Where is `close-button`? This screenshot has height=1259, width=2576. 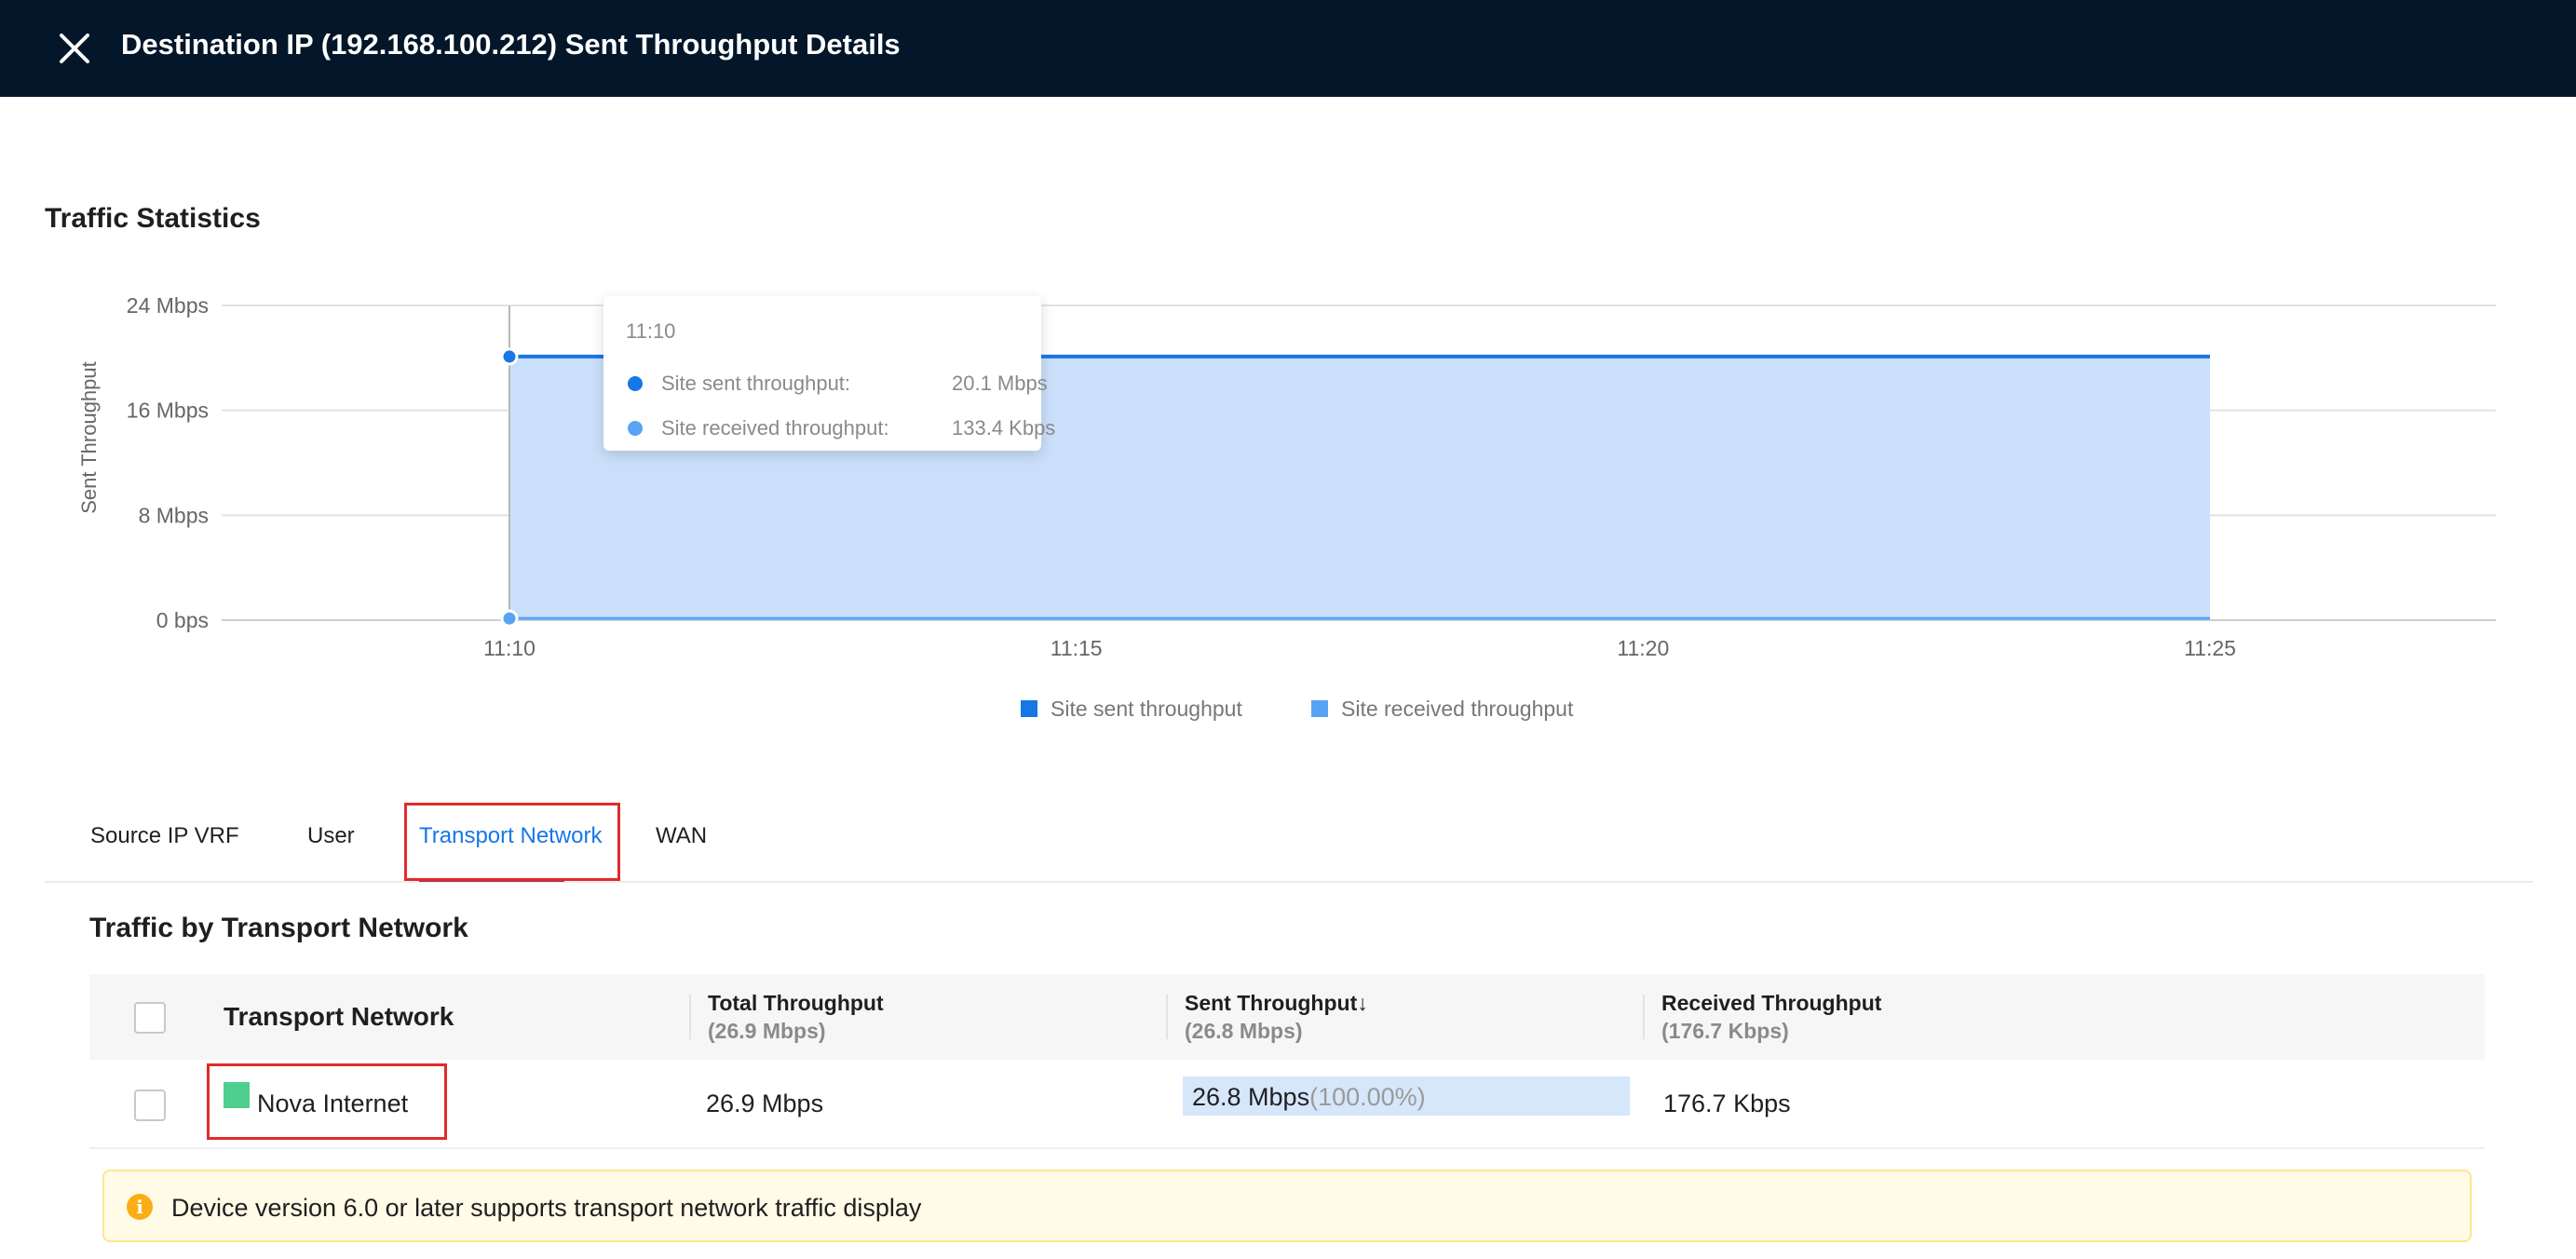
close-button is located at coordinates (74, 48).